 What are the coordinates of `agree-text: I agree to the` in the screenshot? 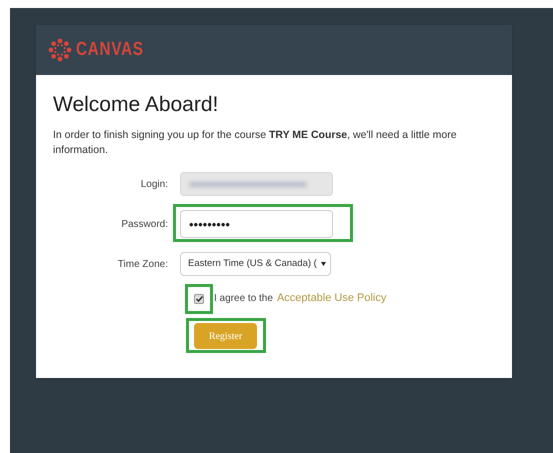 It's located at (243, 299).